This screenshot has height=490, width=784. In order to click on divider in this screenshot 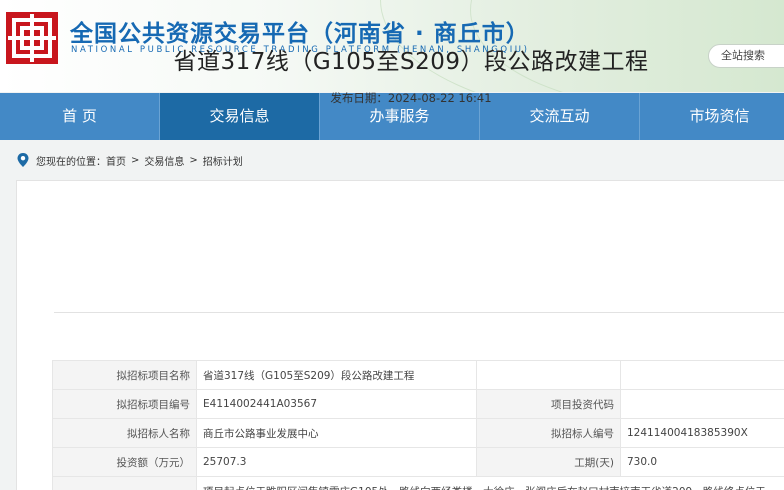, I will do `click(419, 312)`.